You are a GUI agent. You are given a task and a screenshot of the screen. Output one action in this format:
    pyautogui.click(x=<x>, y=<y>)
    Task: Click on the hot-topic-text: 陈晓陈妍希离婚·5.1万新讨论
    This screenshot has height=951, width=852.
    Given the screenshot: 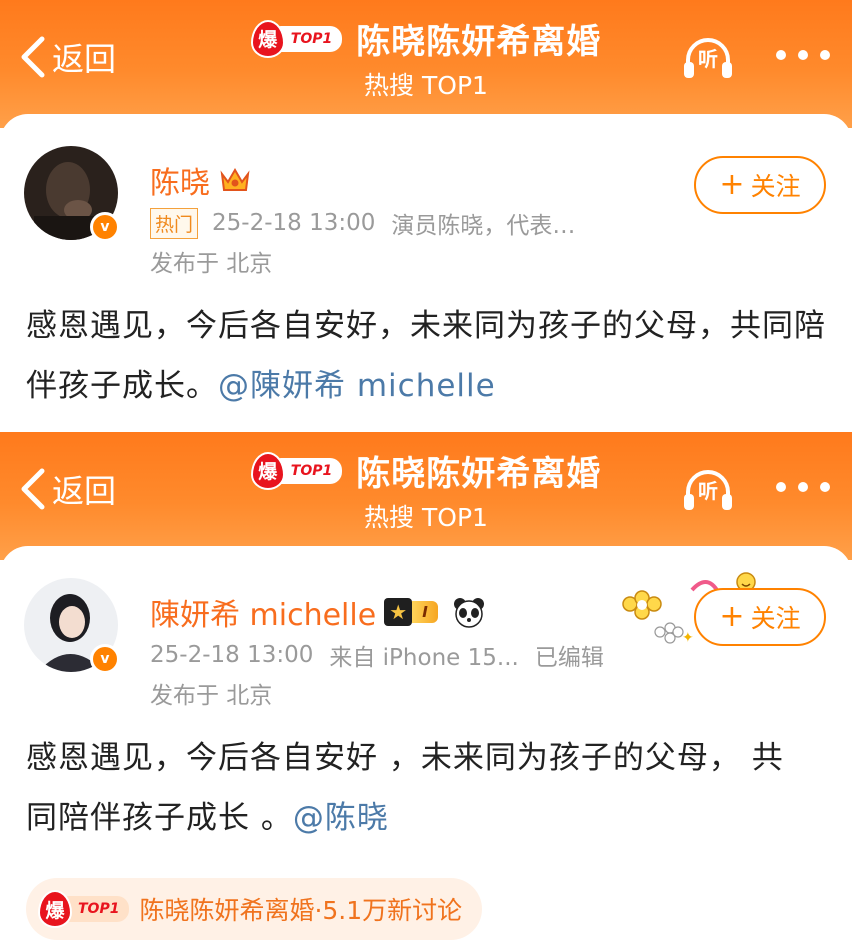 What is the action you would take?
    pyautogui.click(x=301, y=910)
    